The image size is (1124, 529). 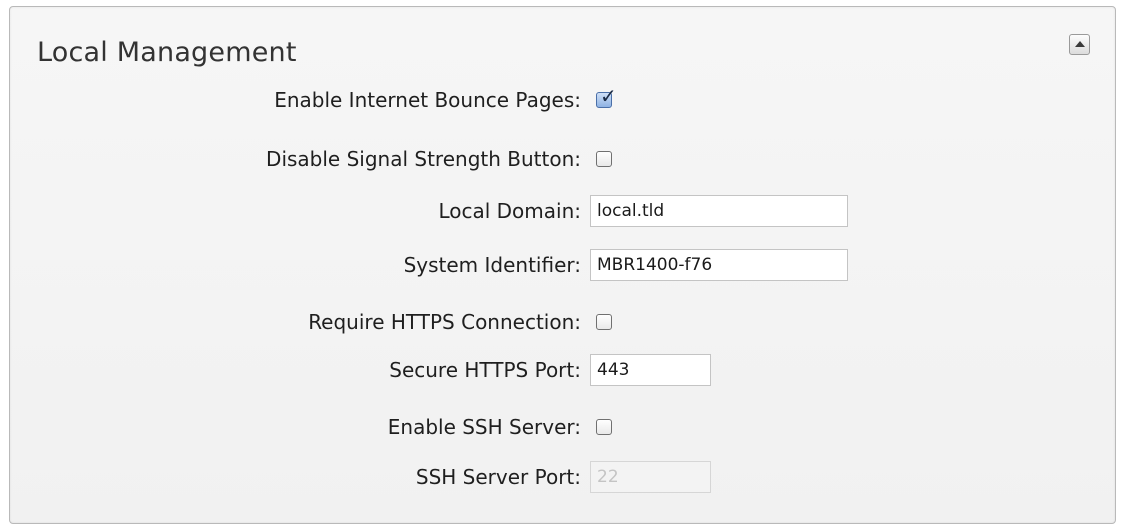 I want to click on require-https-row: Require HTTPS Connection:, so click(x=510, y=322).